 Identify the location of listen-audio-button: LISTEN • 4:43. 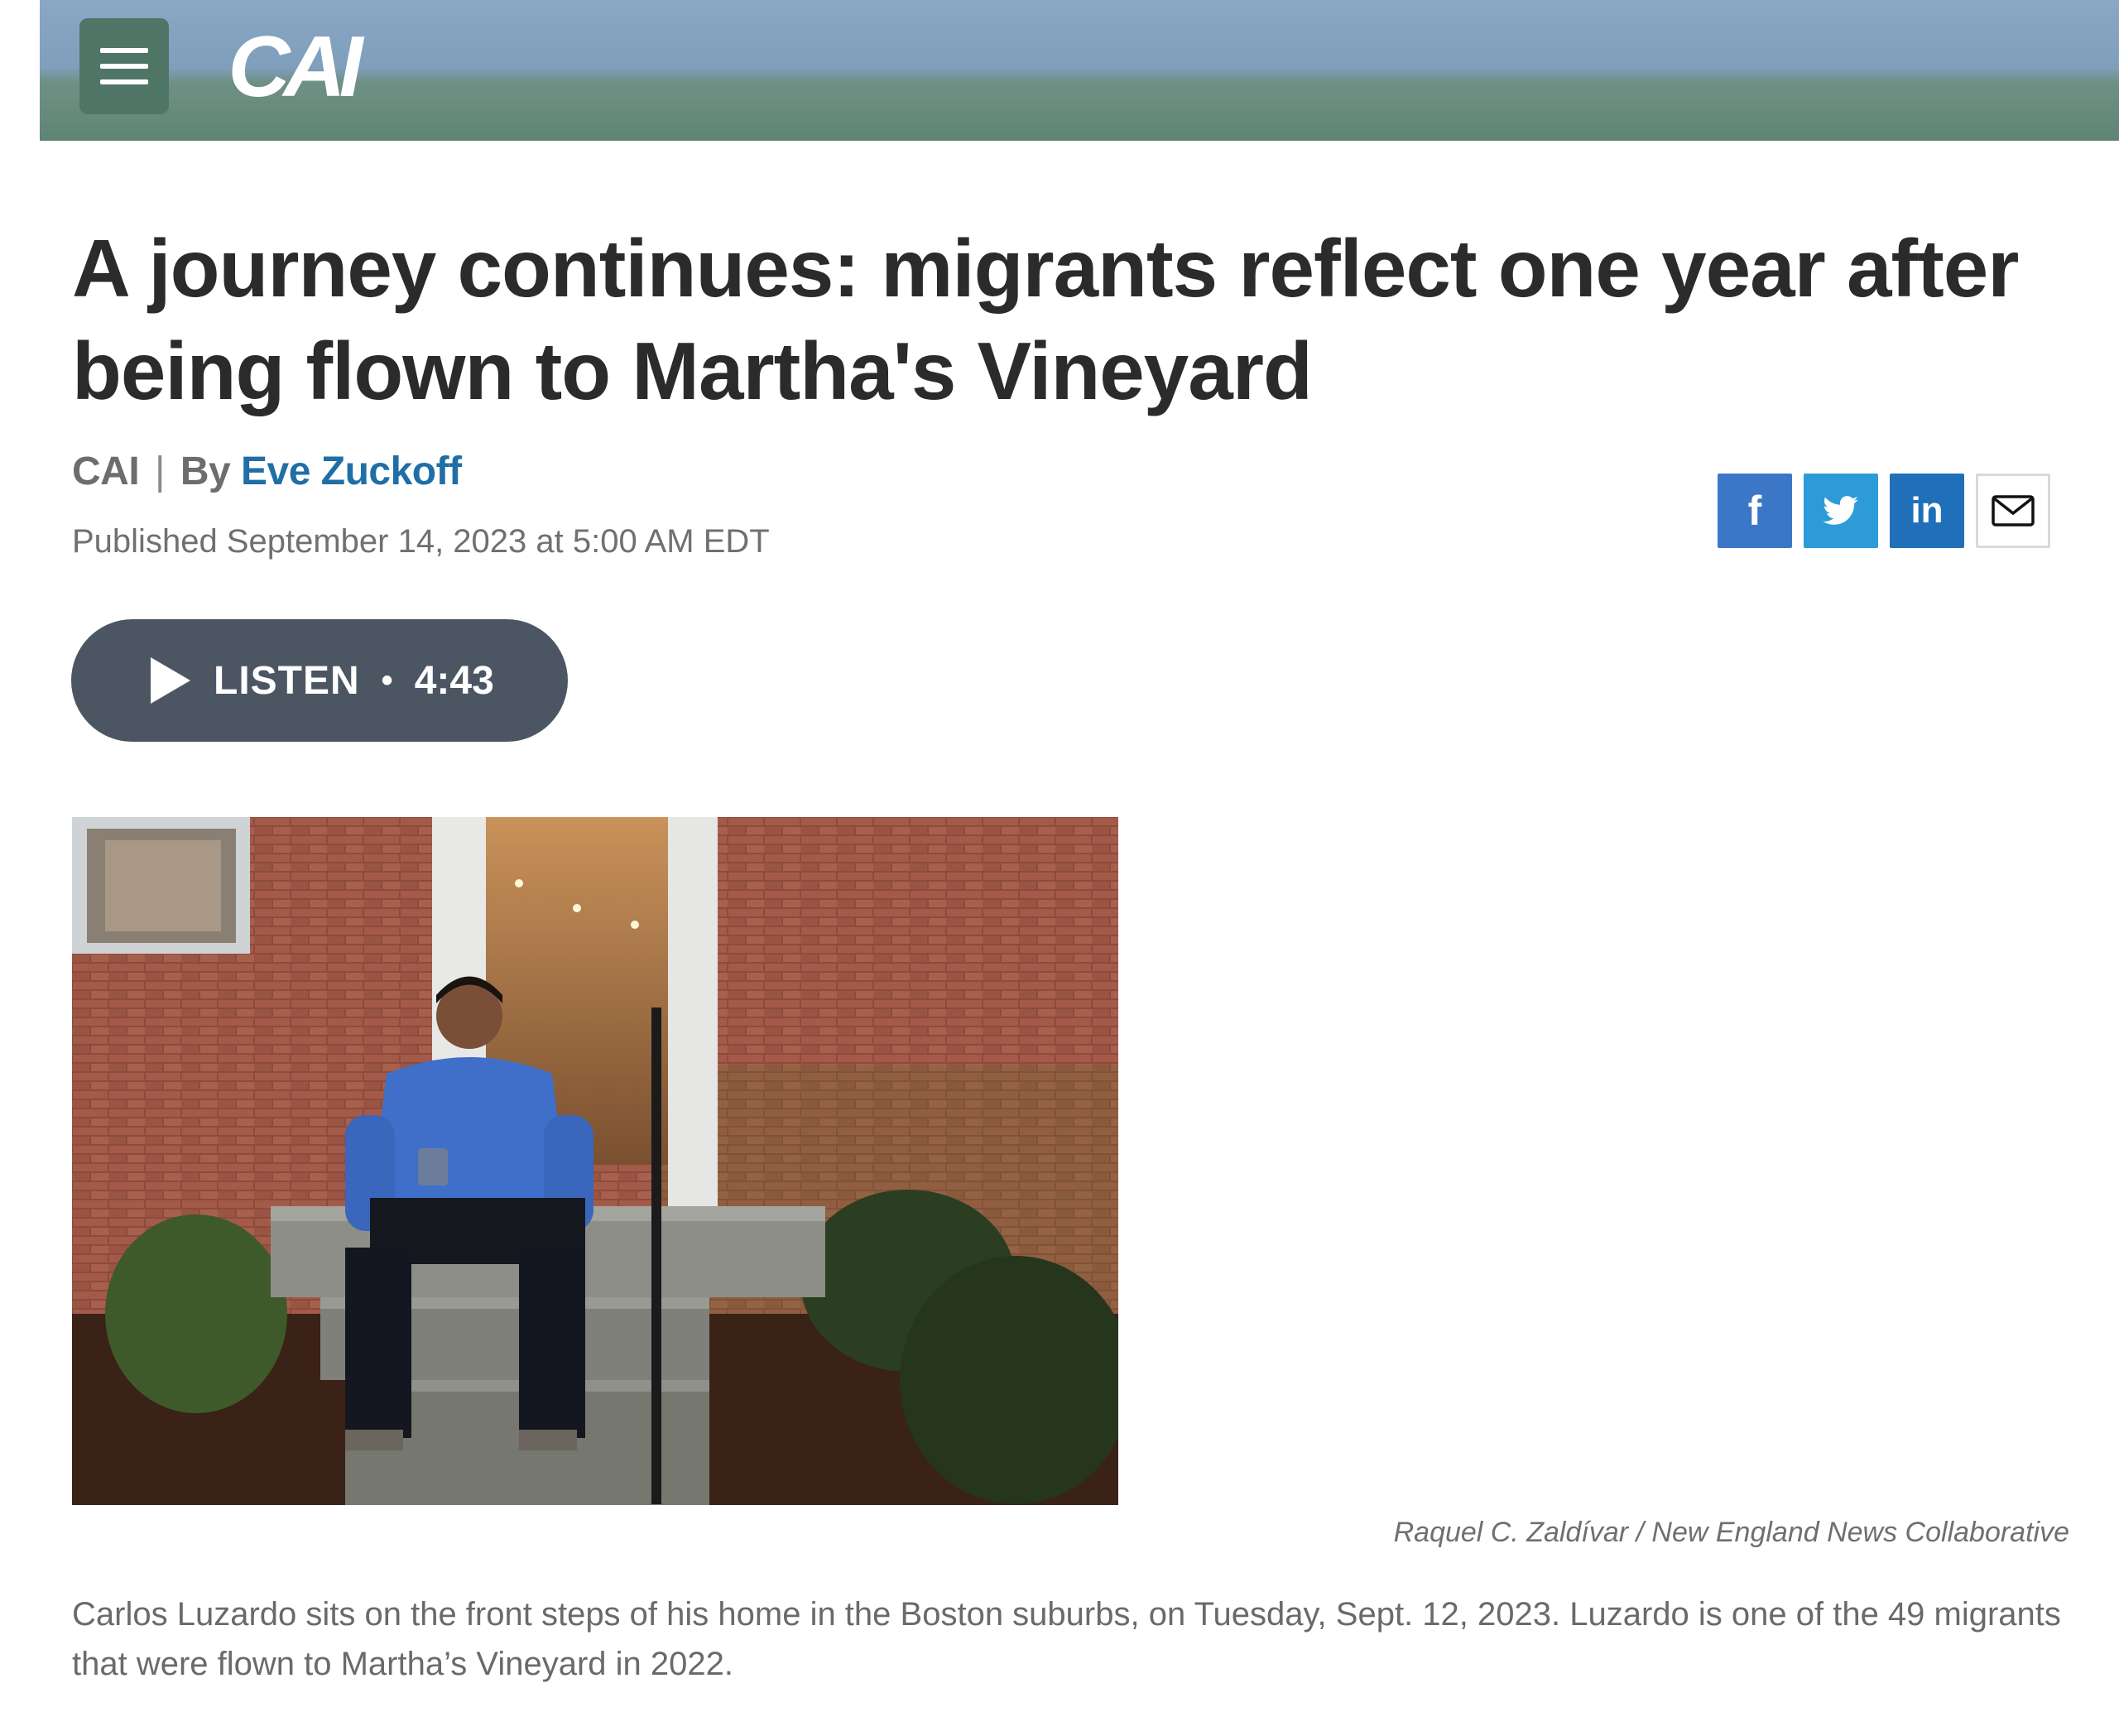
(319, 680).